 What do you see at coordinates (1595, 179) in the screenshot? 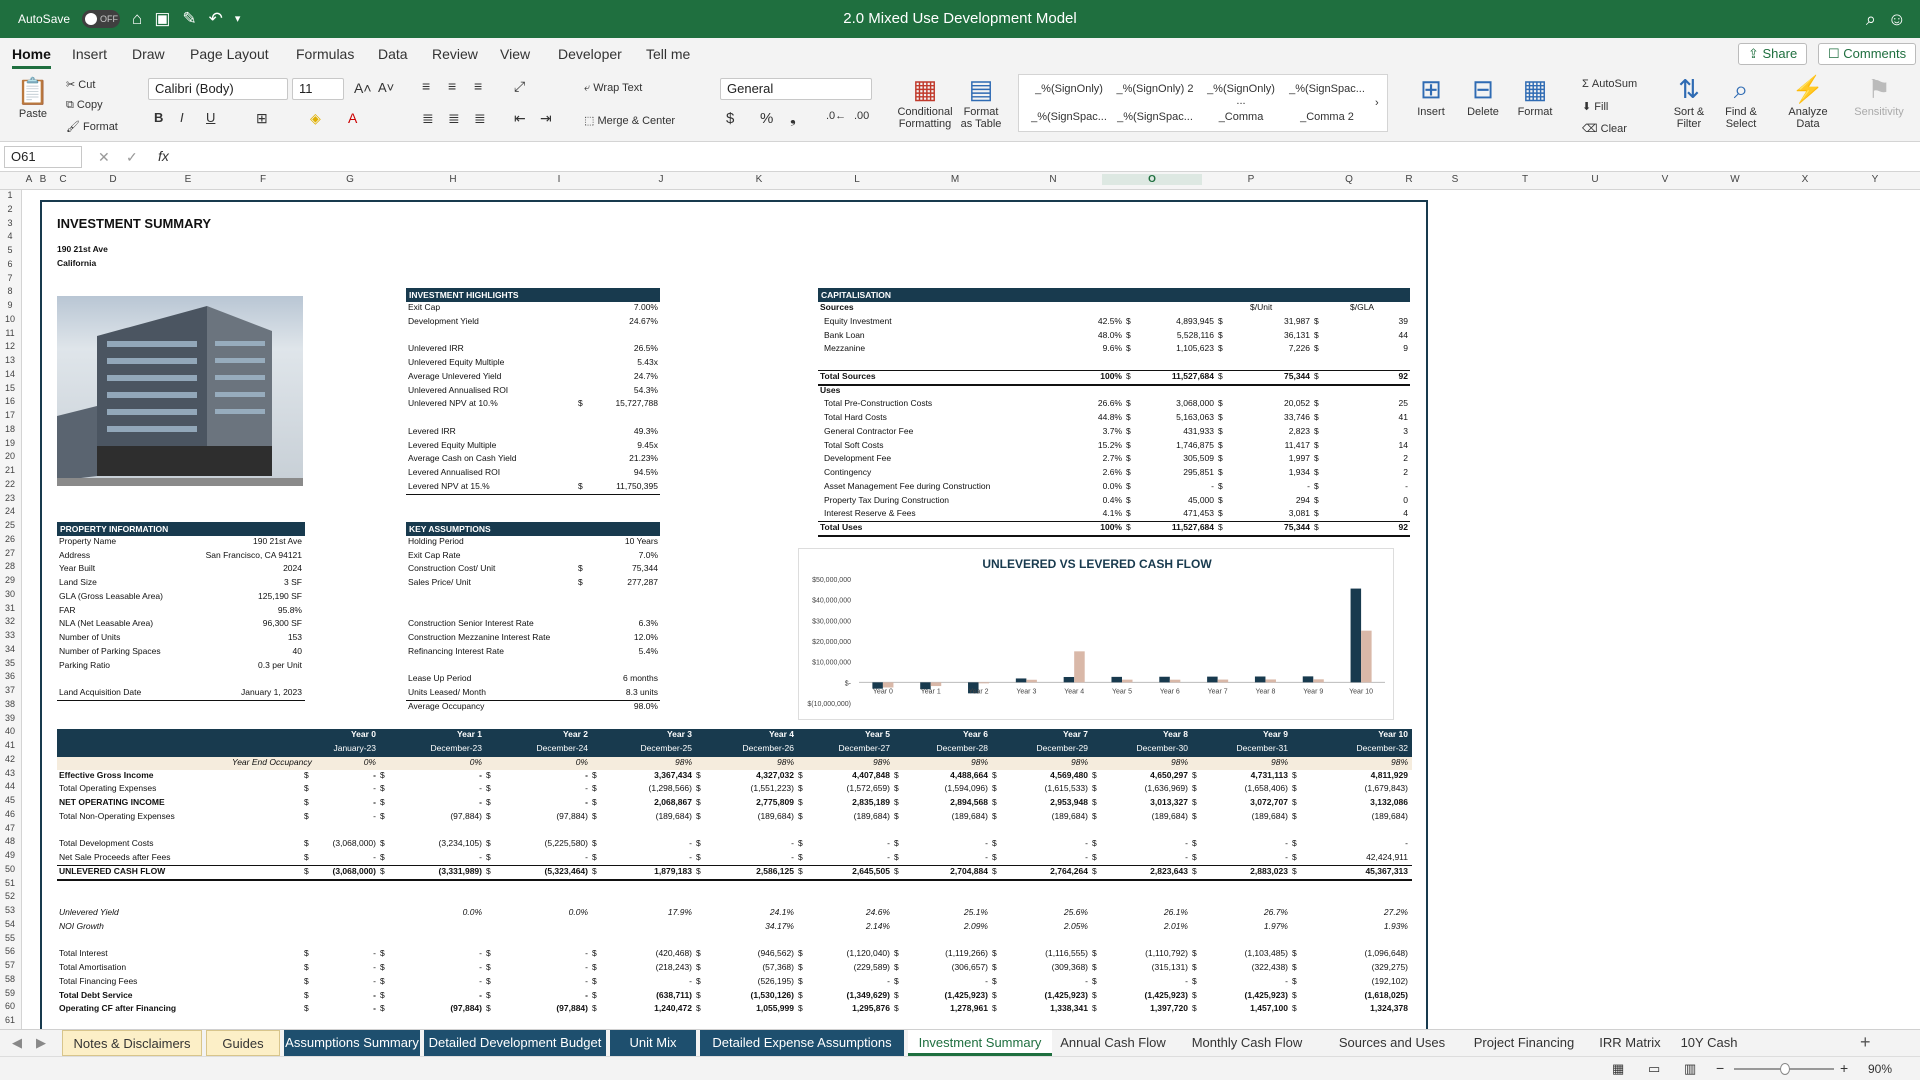
I see `col-header-u: U` at bounding box center [1595, 179].